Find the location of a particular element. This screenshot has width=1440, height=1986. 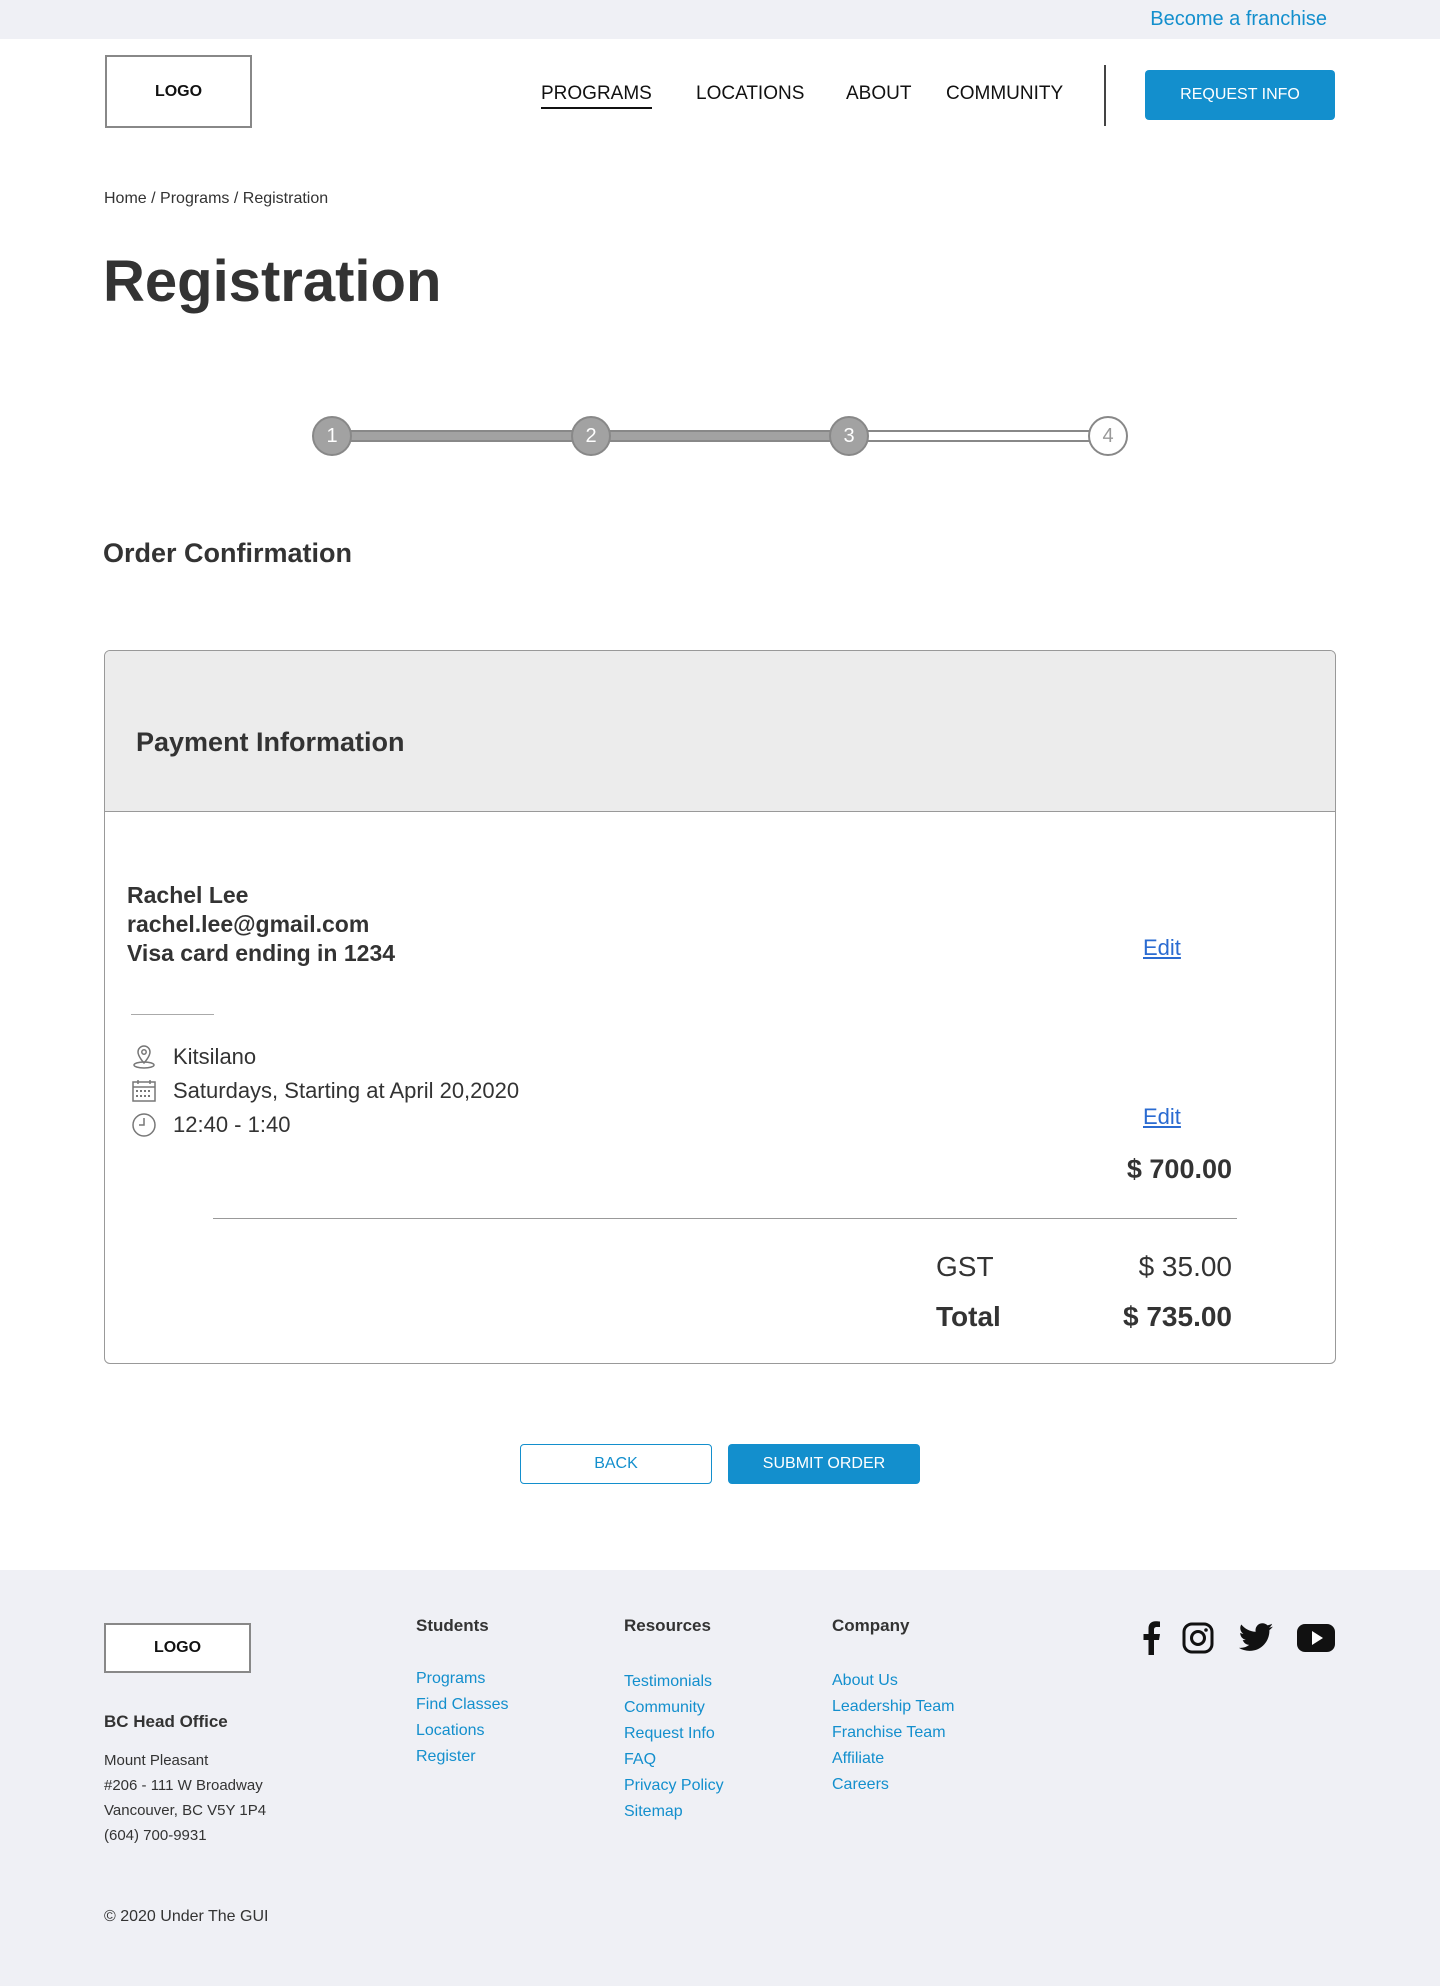

footer-logo: LOGO is located at coordinates (177, 1648).